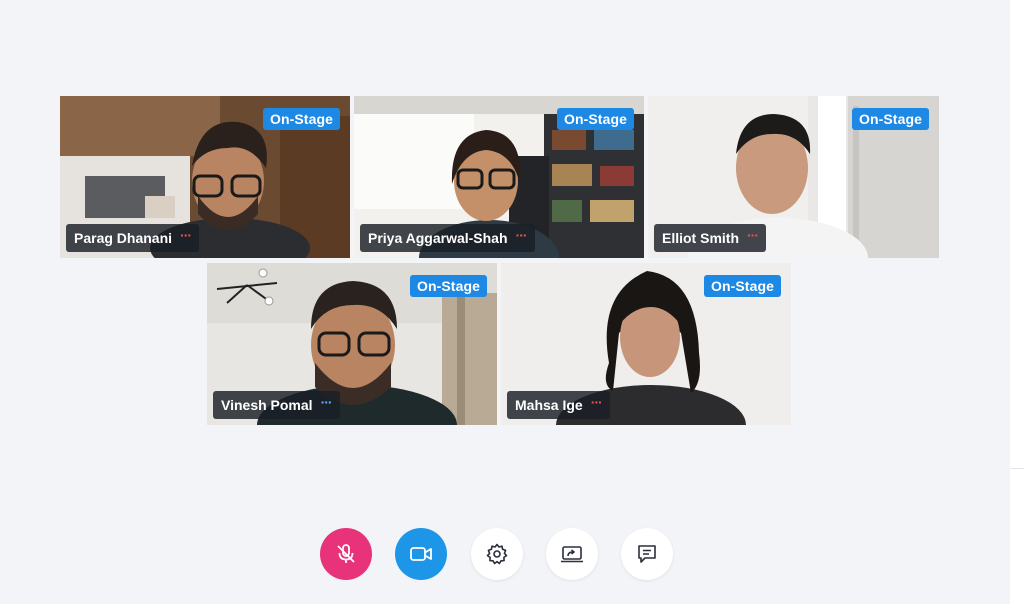 This screenshot has width=1024, height=604. I want to click on participant-name-tag: Priya Aggarwal-Shah ···, so click(447, 238).